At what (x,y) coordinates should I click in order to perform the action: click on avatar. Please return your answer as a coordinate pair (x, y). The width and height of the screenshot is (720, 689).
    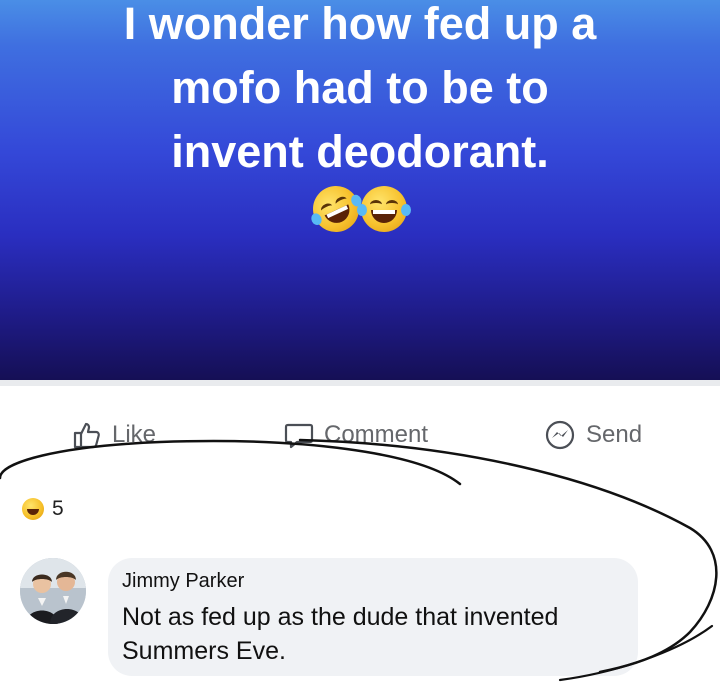
    Looking at the image, I should click on (53, 591).